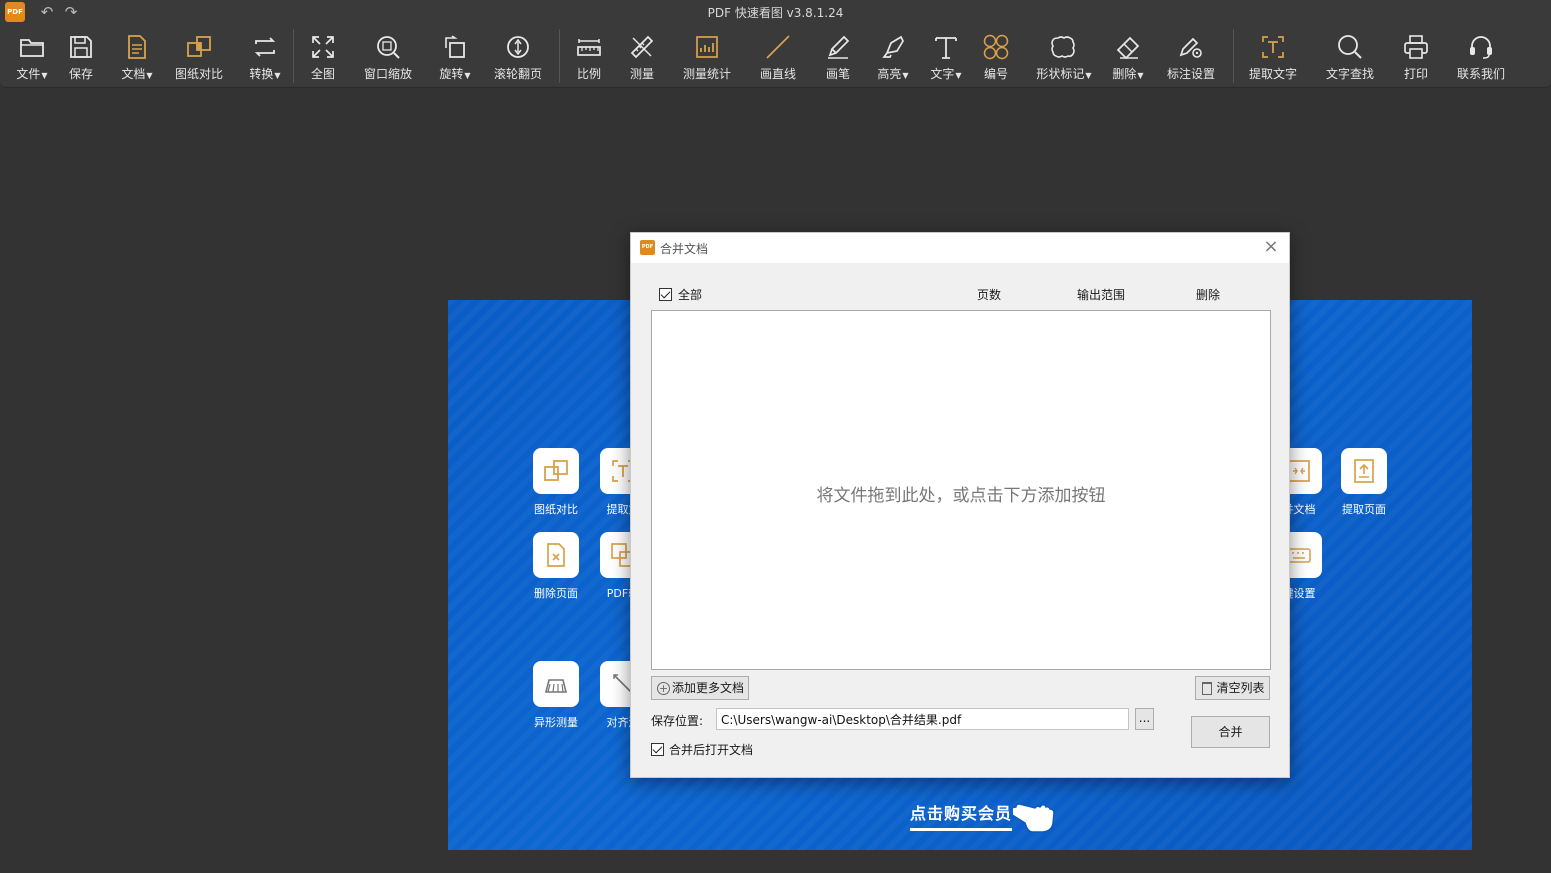 This screenshot has height=873, width=1551. Describe the element at coordinates (1063, 47) in the screenshot. I see `shape-mark-icon` at that location.